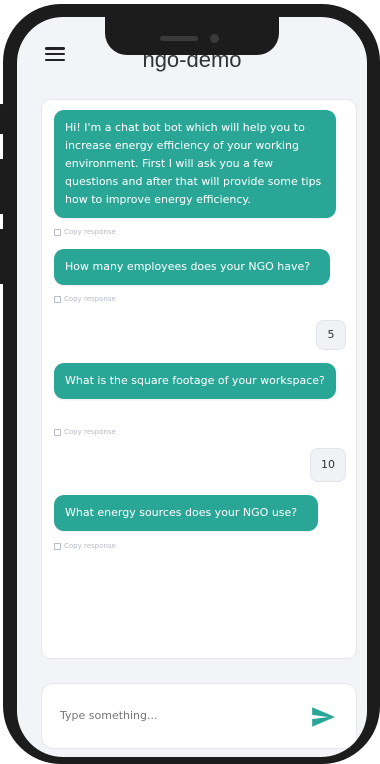 Image resolution: width=380 pixels, height=764 pixels. What do you see at coordinates (331, 335) in the screenshot?
I see `user-message: 5` at bounding box center [331, 335].